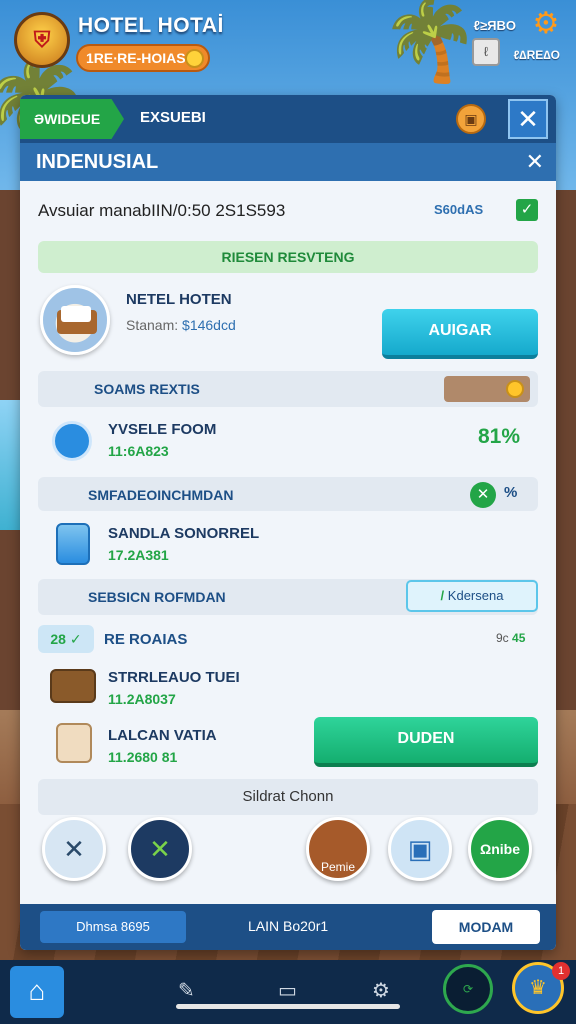  Describe the element at coordinates (288, 494) in the screenshot. I see `section-bar-services: SMFADEOINCHMDAN` at that location.